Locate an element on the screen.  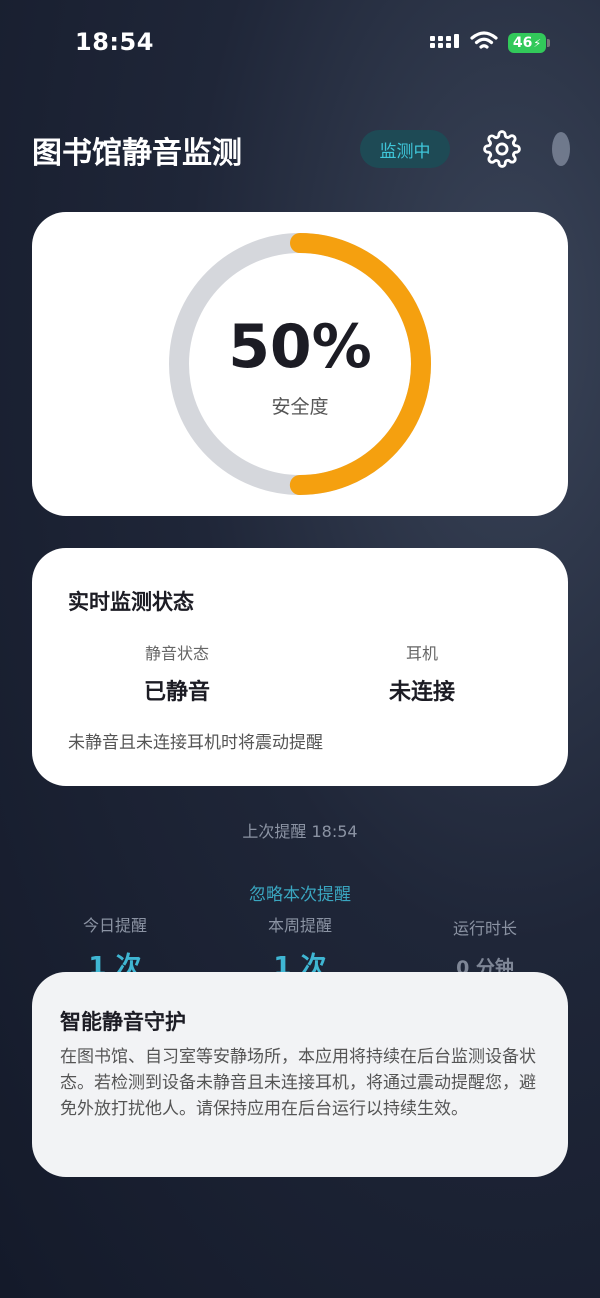
battery-level: 46 is located at coordinates (522, 43).